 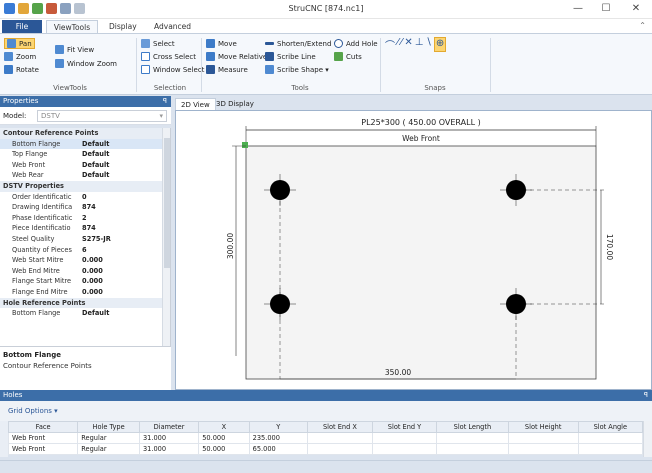 I want to click on property-row: Web Rear Default, so click(x=85, y=175).